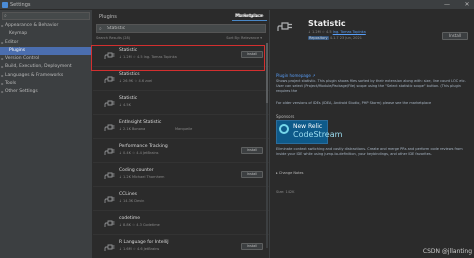 The image size is (474, 258). Describe the element at coordinates (17, 50) in the screenshot. I see `sidebar-item-label: Plugins` at that location.